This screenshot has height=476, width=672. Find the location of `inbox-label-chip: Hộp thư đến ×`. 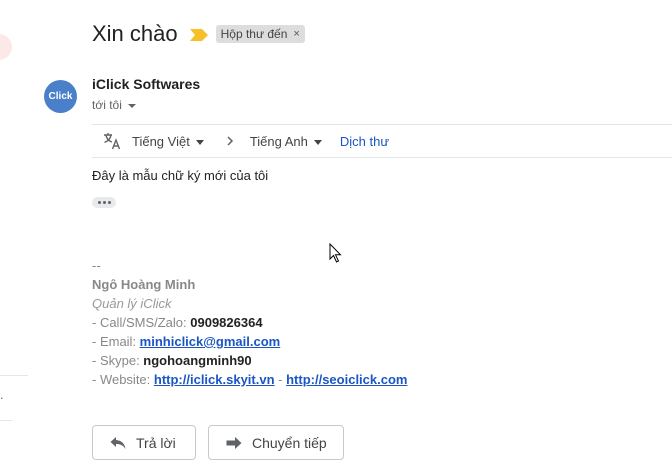

inbox-label-chip: Hộp thư đến × is located at coordinates (260, 34).